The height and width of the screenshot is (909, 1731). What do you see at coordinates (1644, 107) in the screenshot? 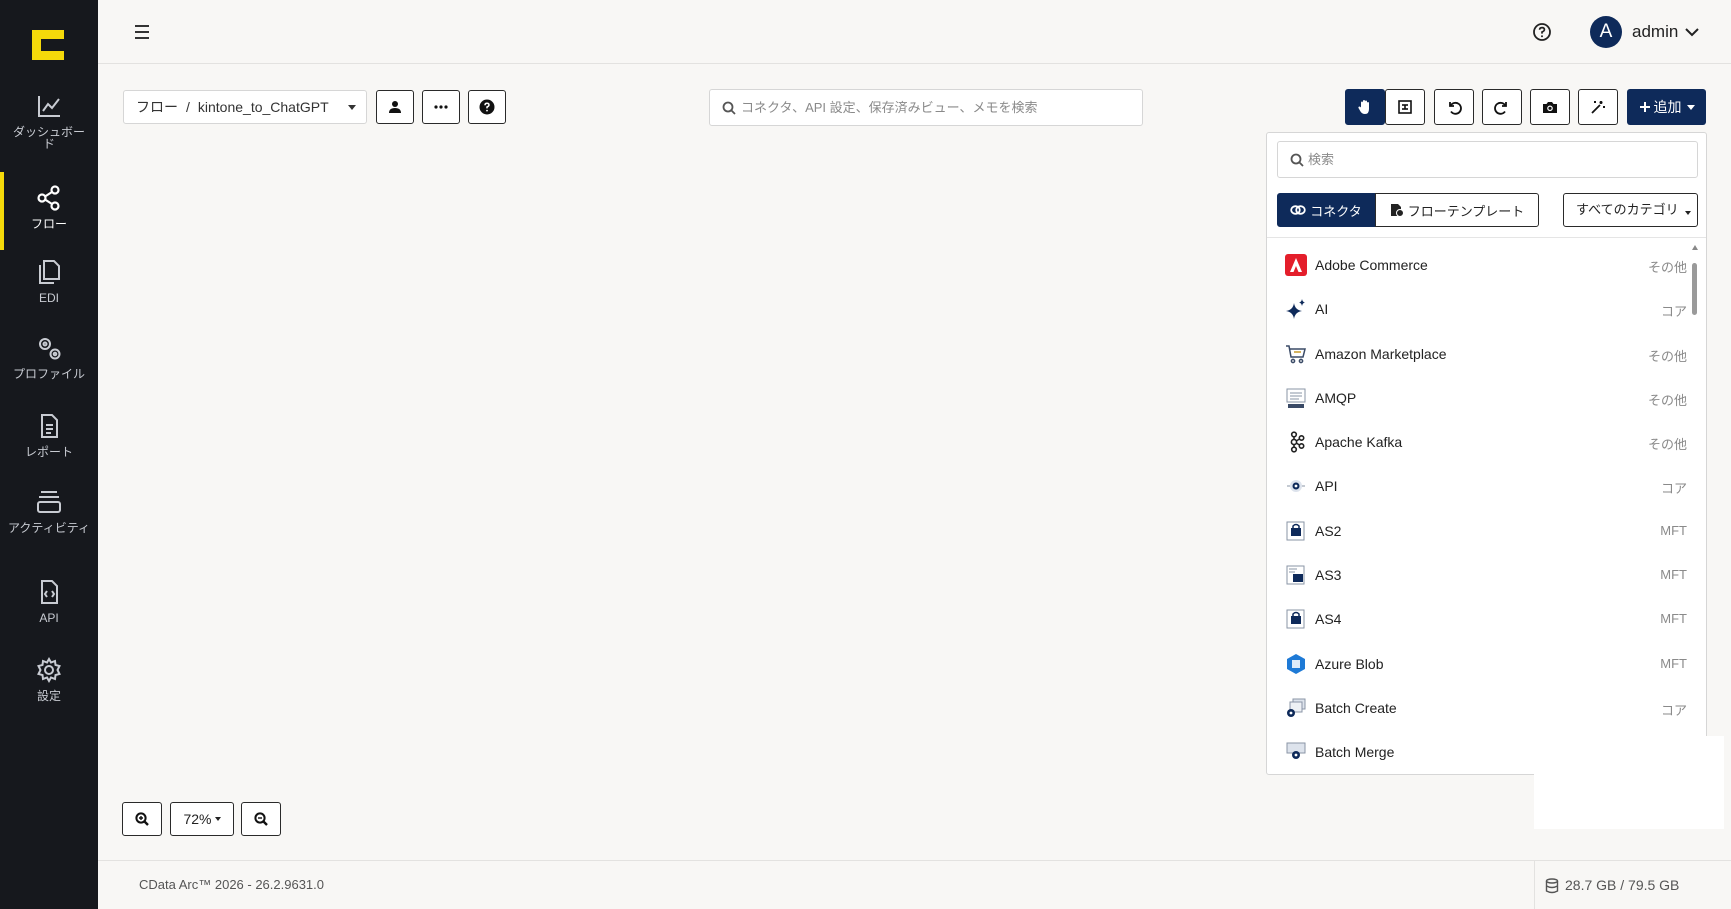
I see `plus-icon` at bounding box center [1644, 107].